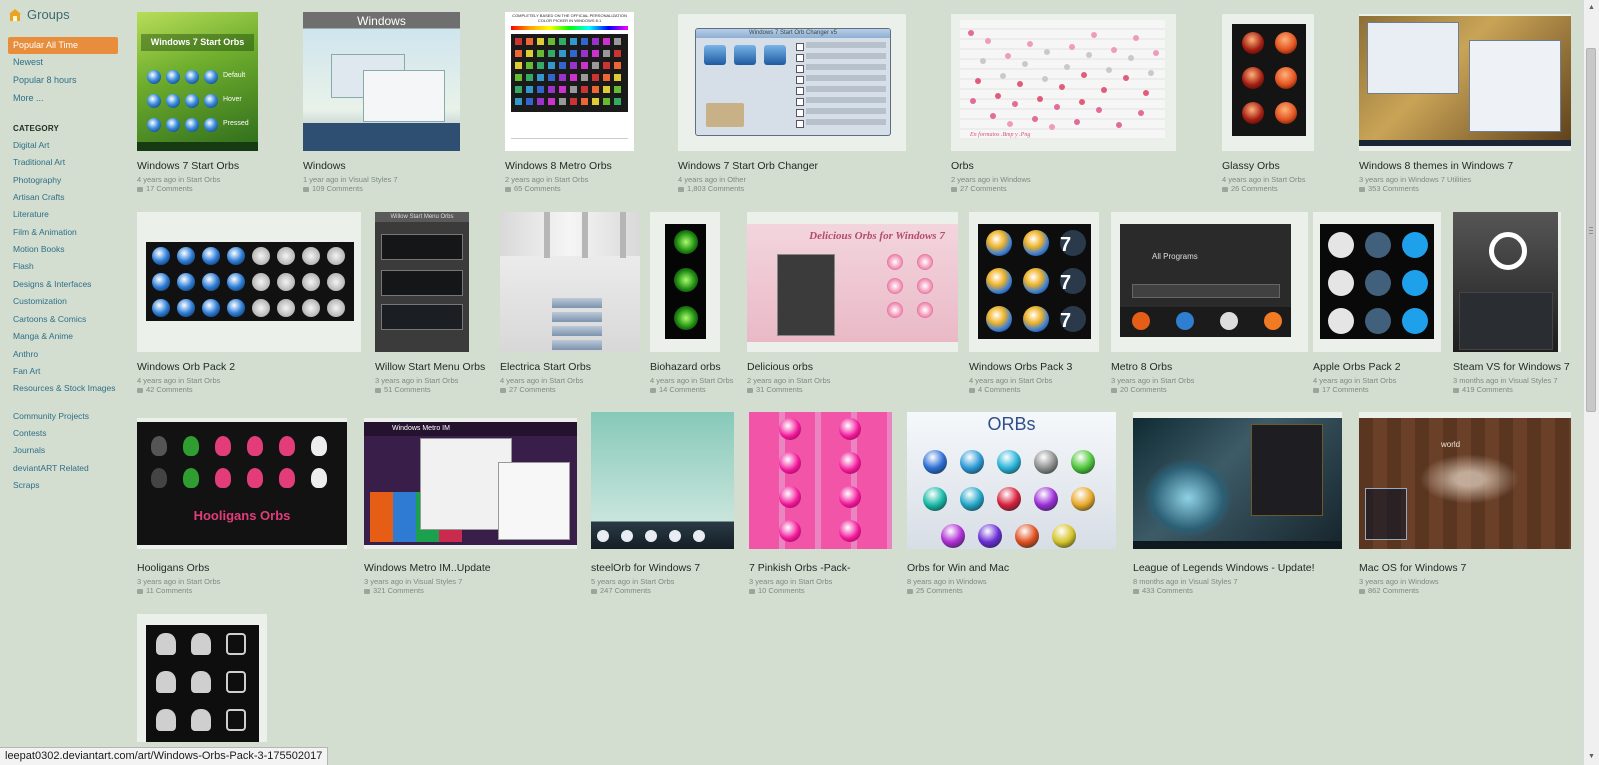 The width and height of the screenshot is (1599, 765). Describe the element at coordinates (197, 81) in the screenshot. I see `thumbnail-image: Windows 7 Start Orbs Default Hover Pressed` at that location.